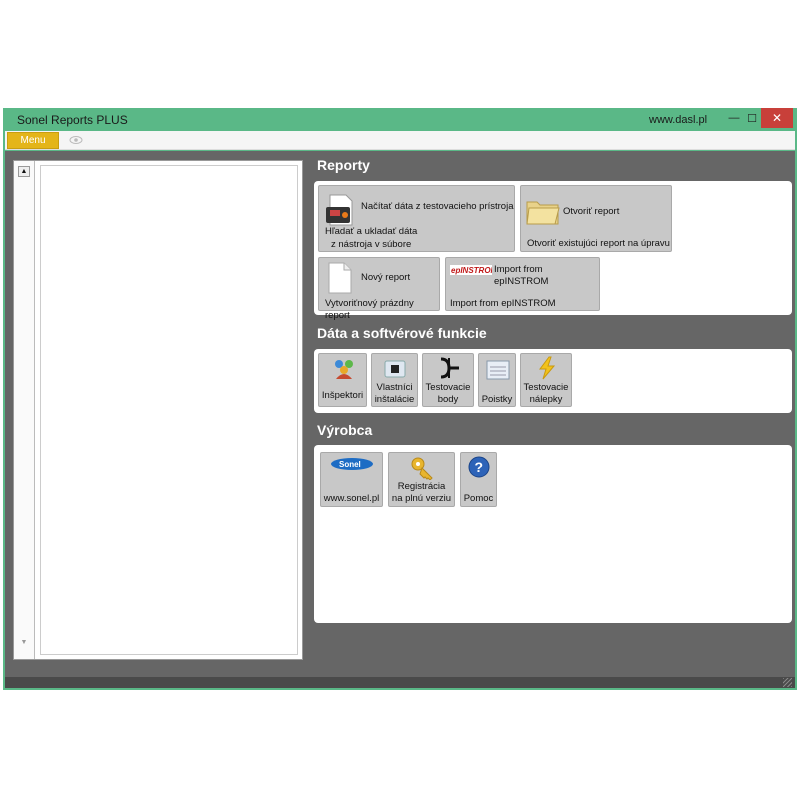 The height and width of the screenshot is (800, 800). I want to click on tile-label-line1: Vlastníci, so click(394, 387).